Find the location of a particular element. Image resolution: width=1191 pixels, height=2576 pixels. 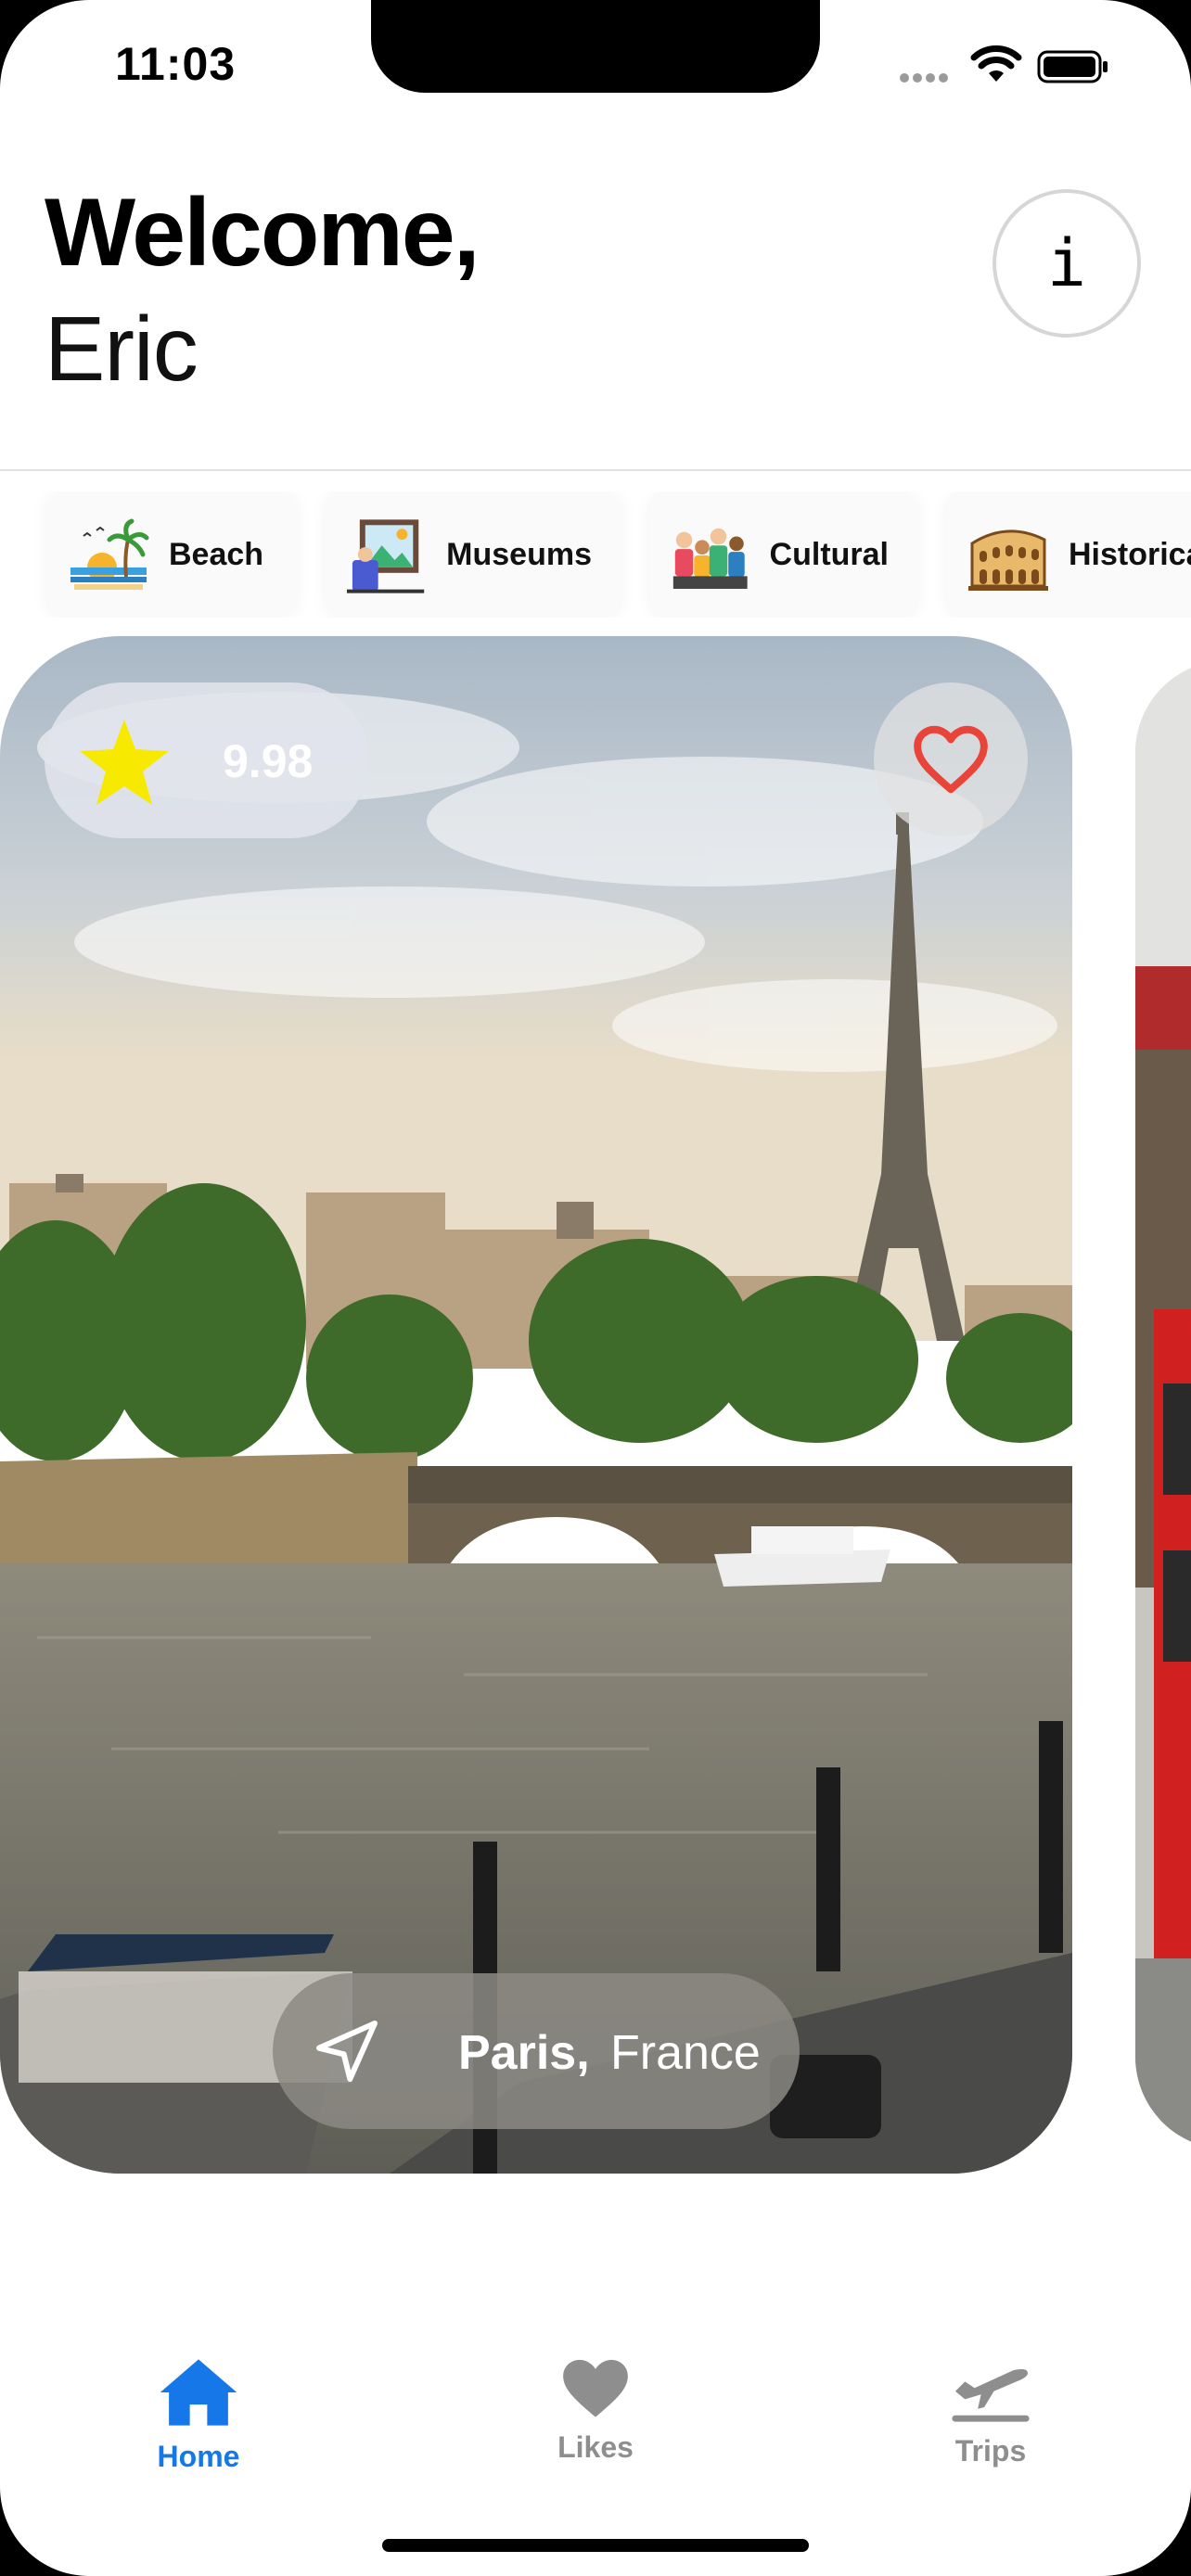

info-button: i is located at coordinates (1066, 263).